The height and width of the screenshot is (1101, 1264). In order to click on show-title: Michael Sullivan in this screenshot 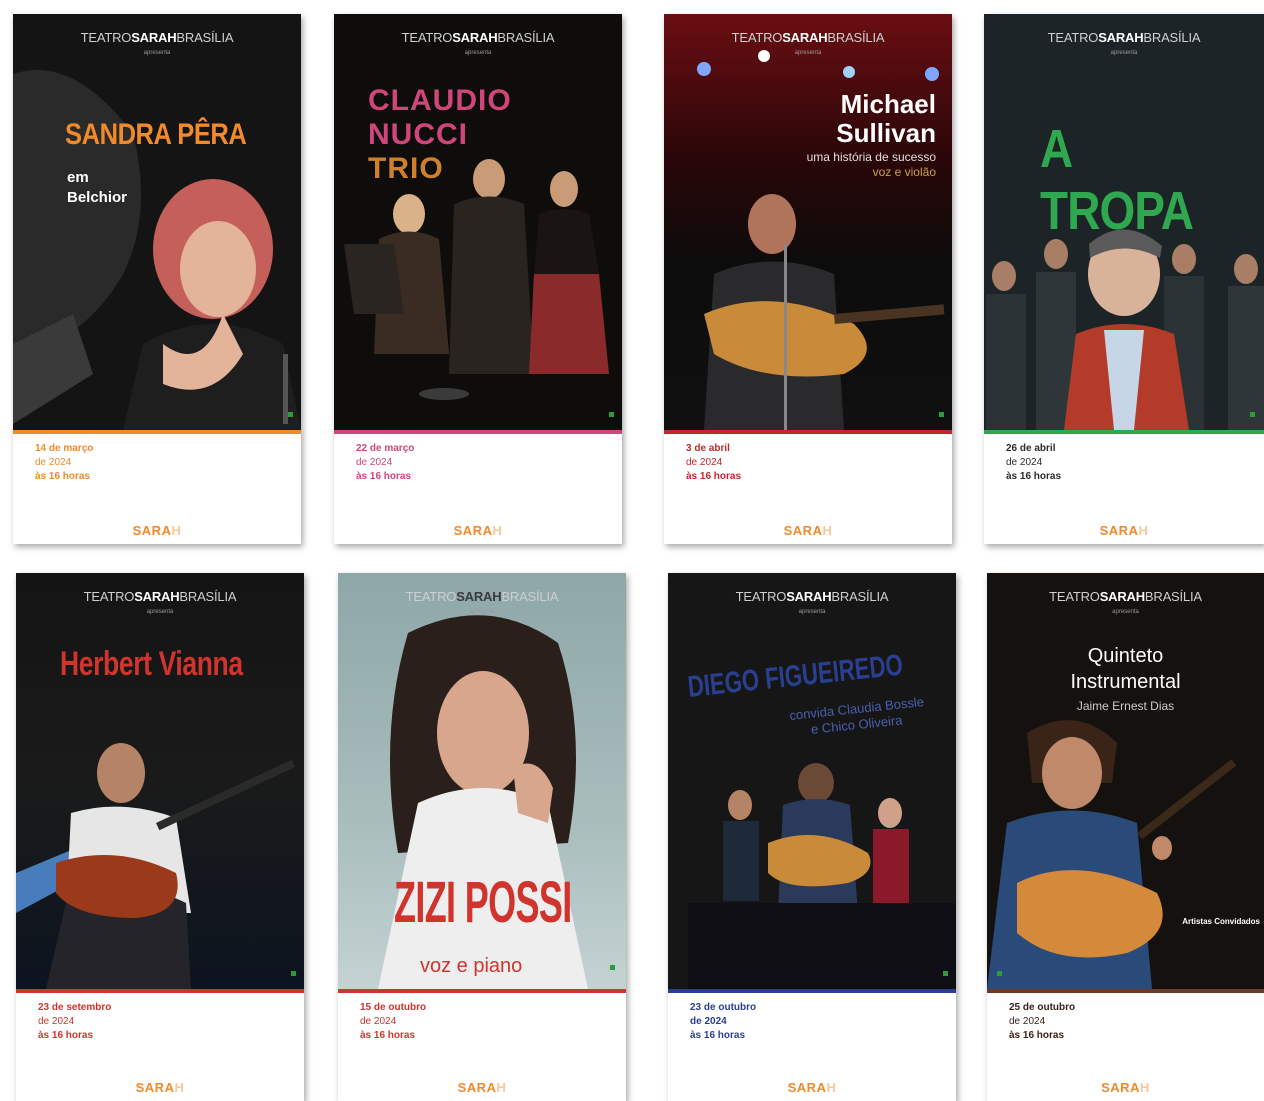, I will do `click(886, 118)`.